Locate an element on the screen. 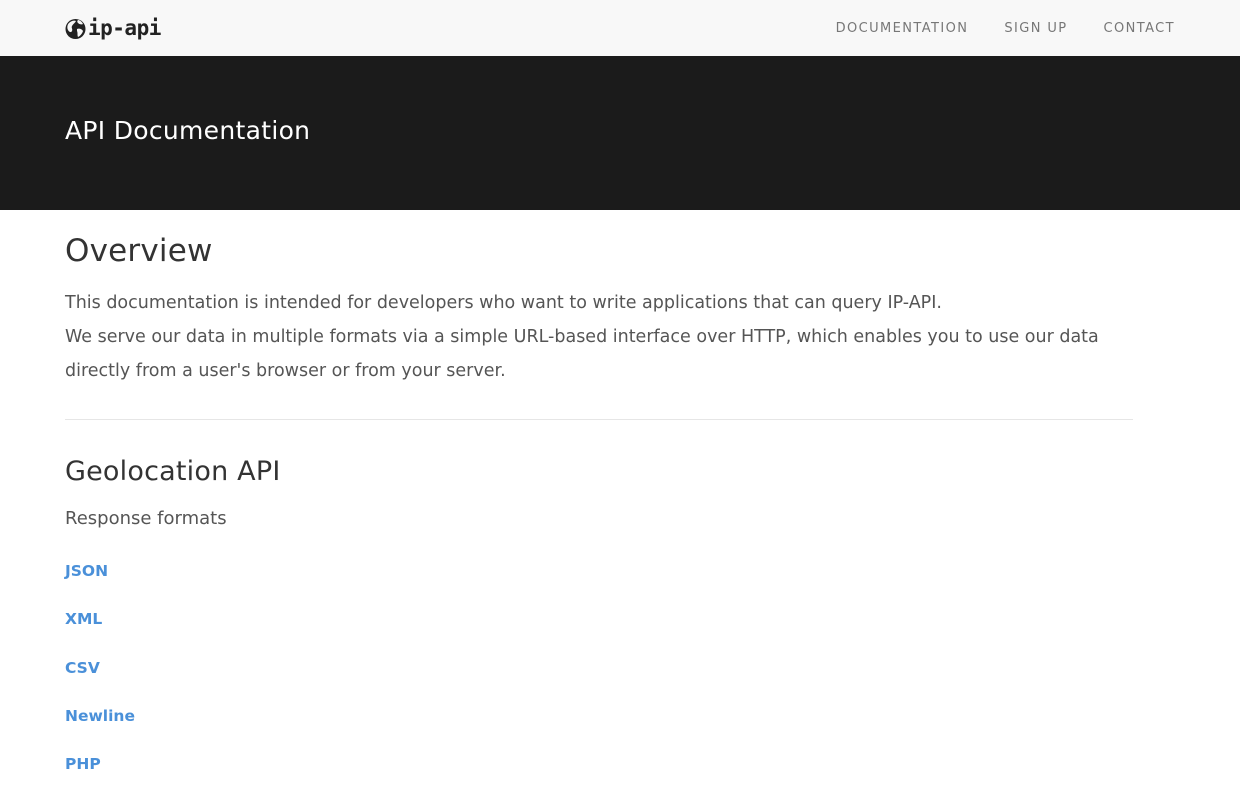 The width and height of the screenshot is (1240, 801). section-divider is located at coordinates (599, 419).